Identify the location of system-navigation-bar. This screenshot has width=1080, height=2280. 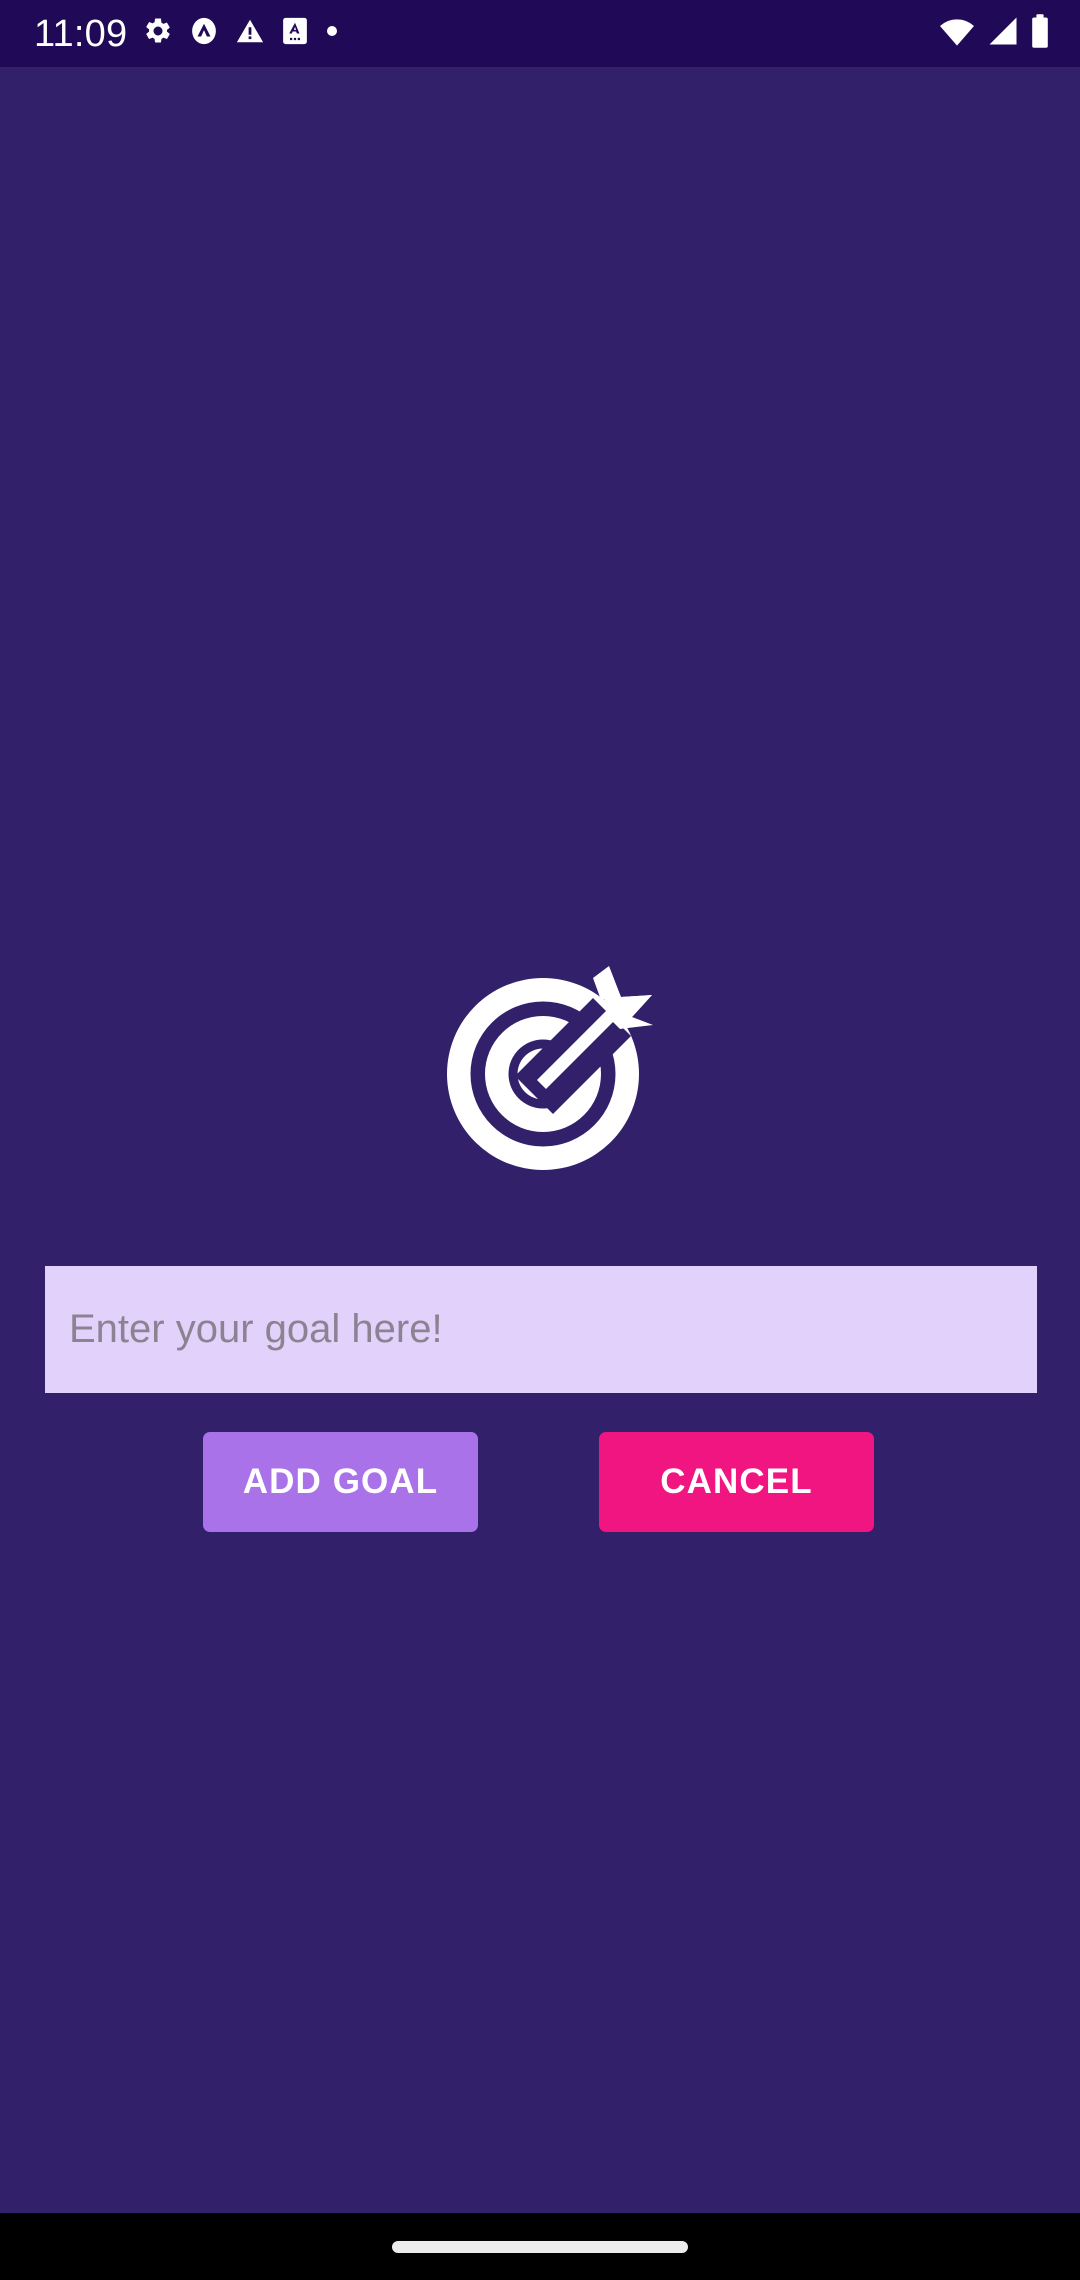
(540, 2246).